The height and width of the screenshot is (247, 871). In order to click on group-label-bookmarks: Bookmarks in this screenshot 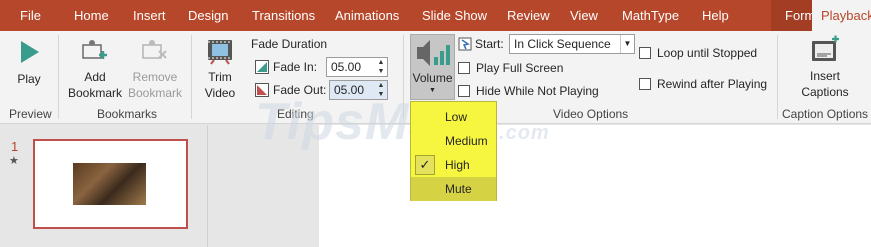, I will do `click(127, 114)`.